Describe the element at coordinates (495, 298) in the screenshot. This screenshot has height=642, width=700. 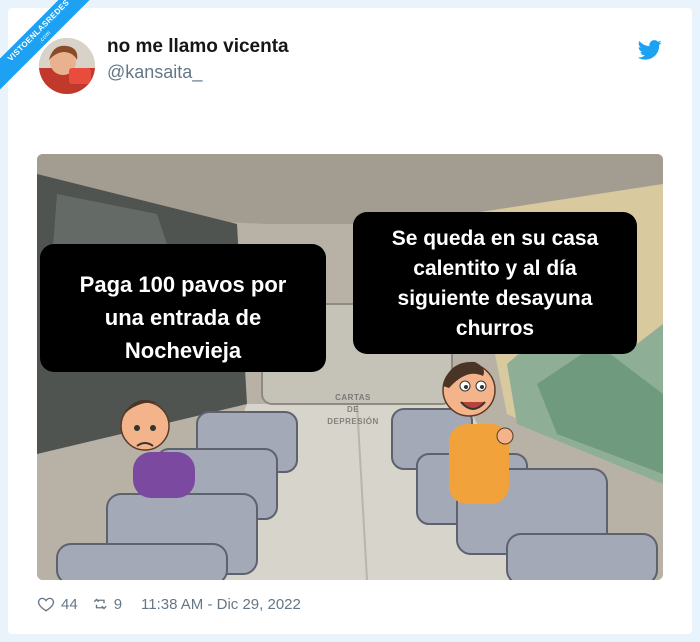
I see `right-caption-line: siguiente desayuna` at that location.